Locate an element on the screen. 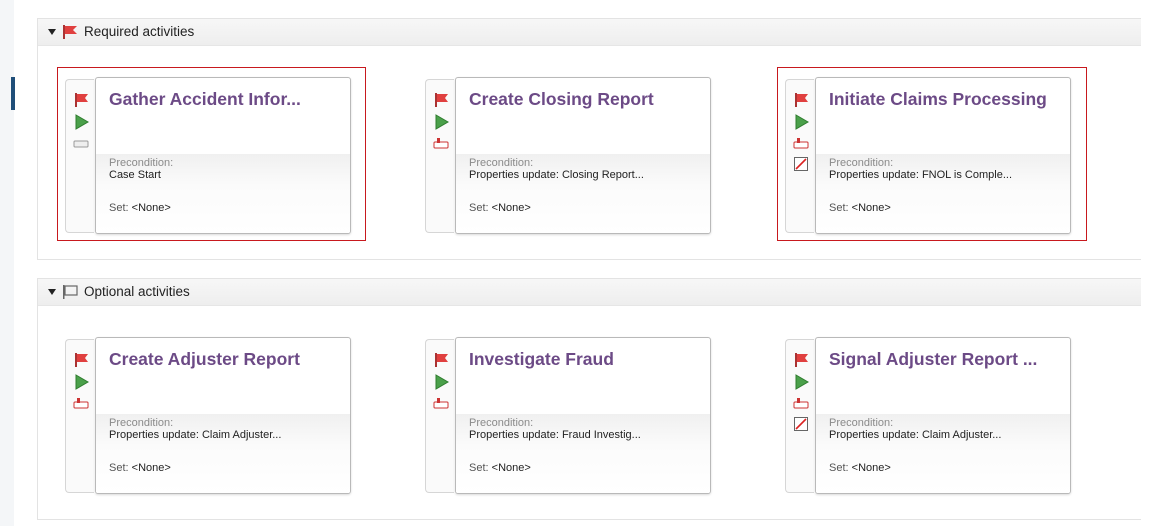 This screenshot has width=1149, height=526. required-activities-header: Required activities is located at coordinates (589, 32).